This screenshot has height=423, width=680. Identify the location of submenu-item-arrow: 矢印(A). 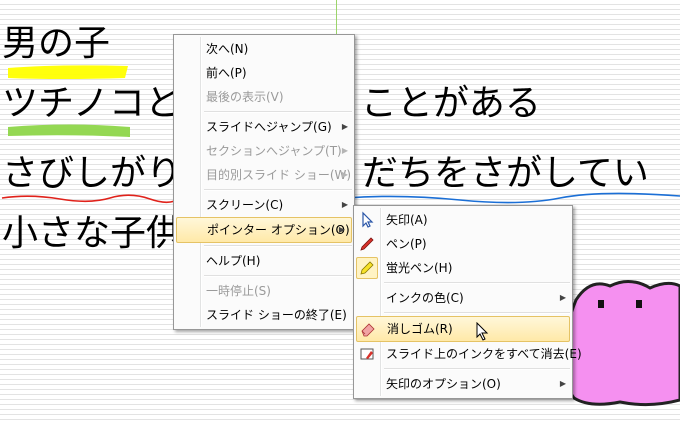
(463, 220).